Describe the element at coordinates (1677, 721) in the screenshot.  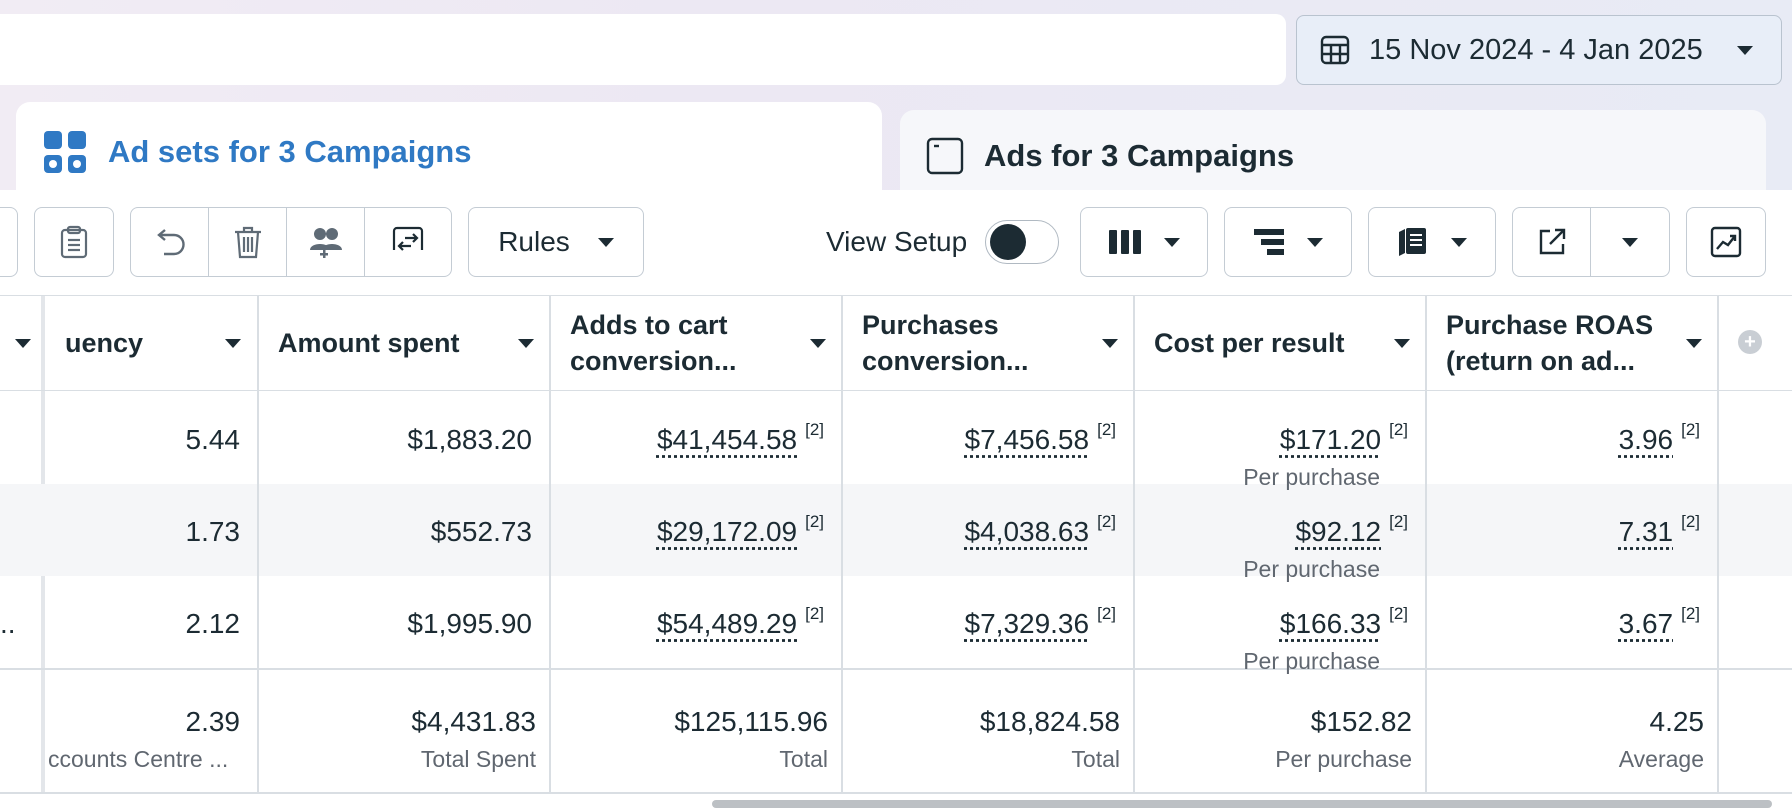
I see `total-roas: 4.25` at that location.